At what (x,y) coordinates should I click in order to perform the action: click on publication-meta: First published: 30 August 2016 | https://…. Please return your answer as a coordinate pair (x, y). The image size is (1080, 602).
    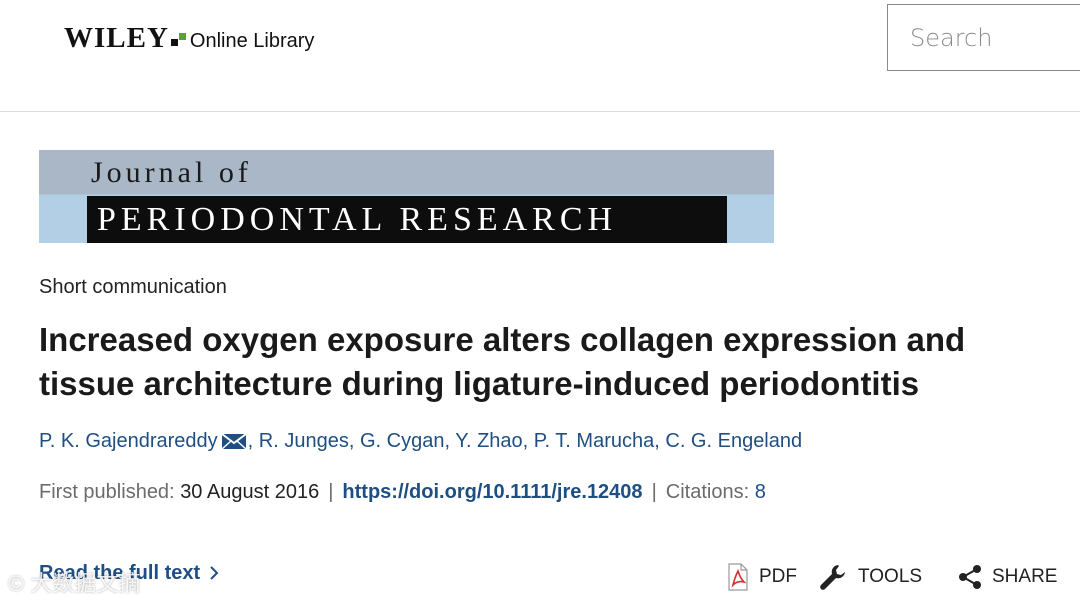
    Looking at the image, I should click on (402, 492).